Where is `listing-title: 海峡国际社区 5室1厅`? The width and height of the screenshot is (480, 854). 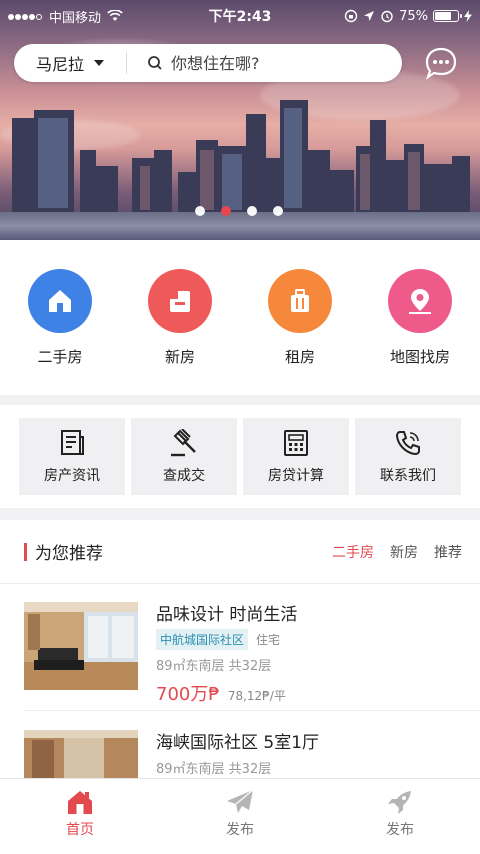
listing-title: 海峡国际社区 5室1厅 is located at coordinates (238, 743).